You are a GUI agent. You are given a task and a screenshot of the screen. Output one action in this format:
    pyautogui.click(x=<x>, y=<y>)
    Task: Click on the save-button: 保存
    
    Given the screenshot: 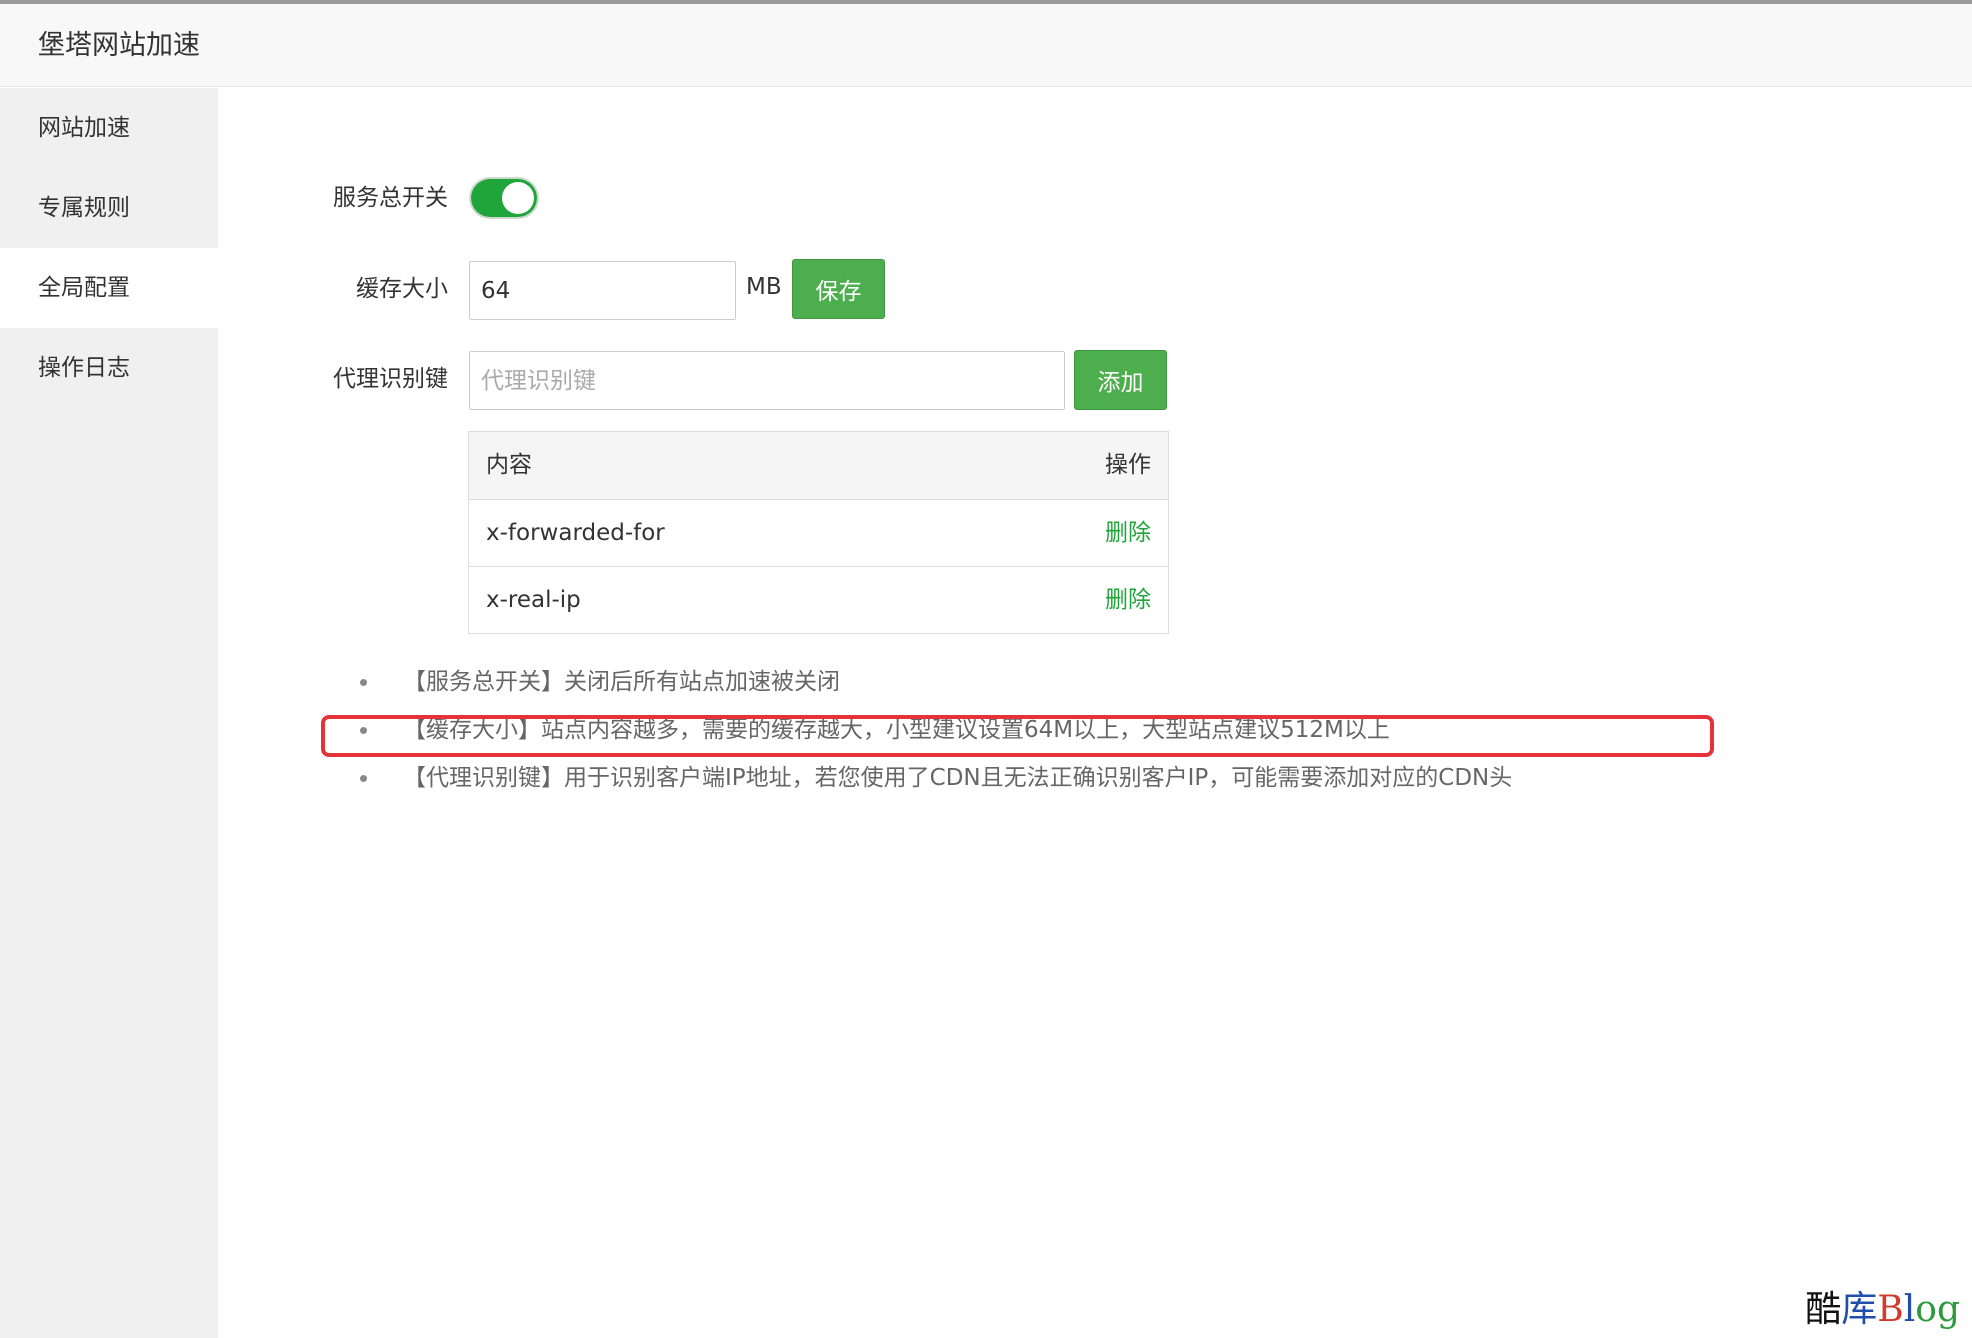 What is the action you would take?
    pyautogui.click(x=838, y=289)
    